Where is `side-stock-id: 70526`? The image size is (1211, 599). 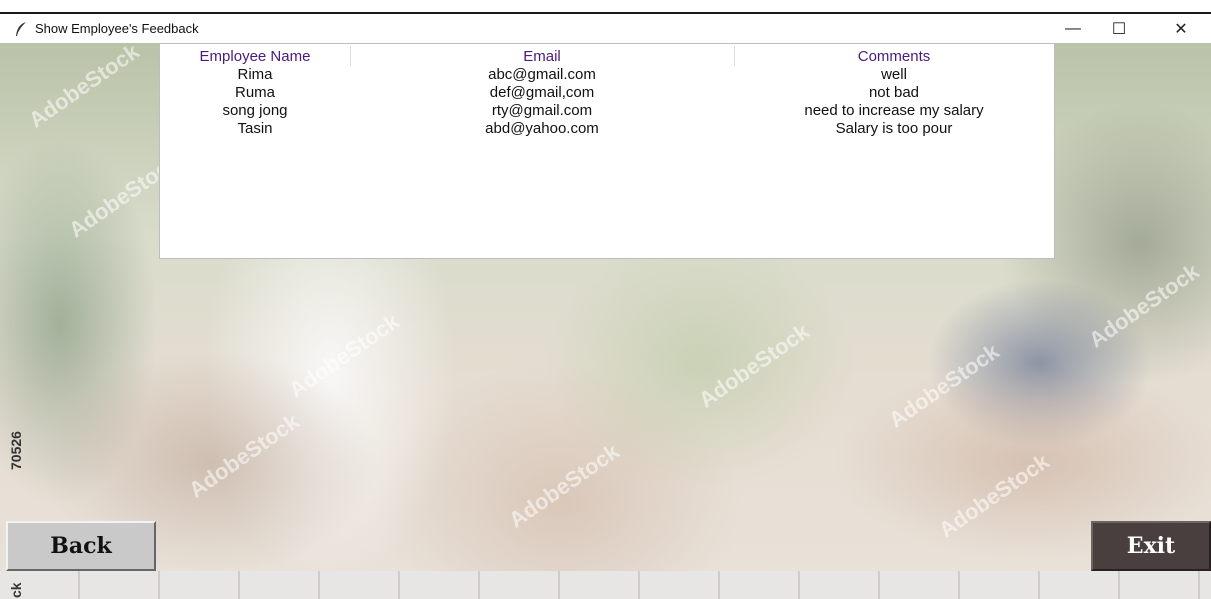 side-stock-id: 70526 is located at coordinates (16, 450).